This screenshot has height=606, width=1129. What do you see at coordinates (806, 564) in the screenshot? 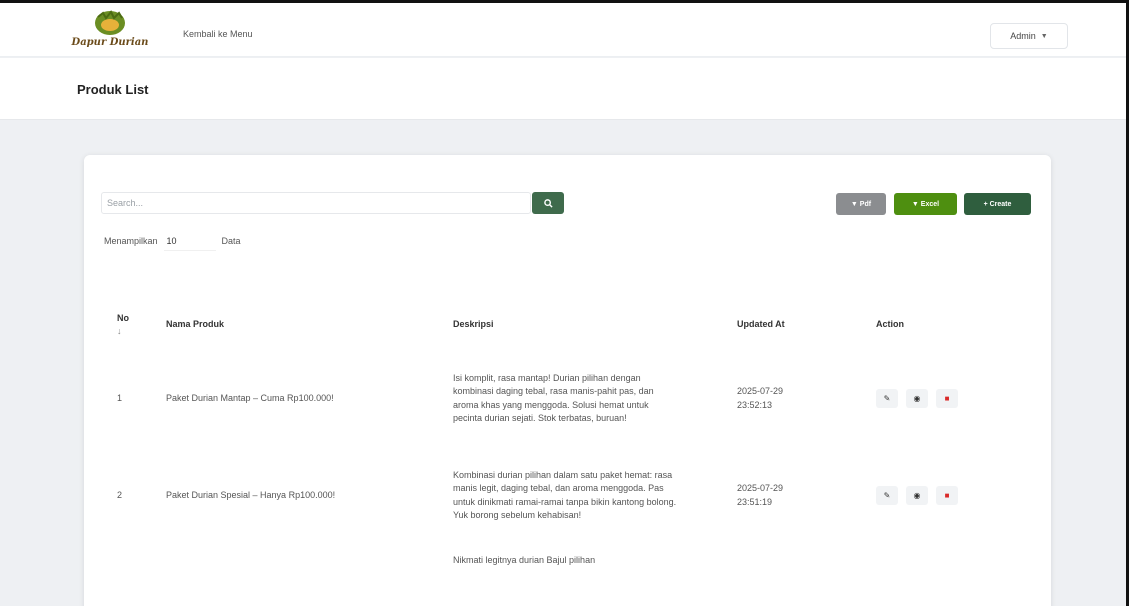
I see `row-updated` at bounding box center [806, 564].